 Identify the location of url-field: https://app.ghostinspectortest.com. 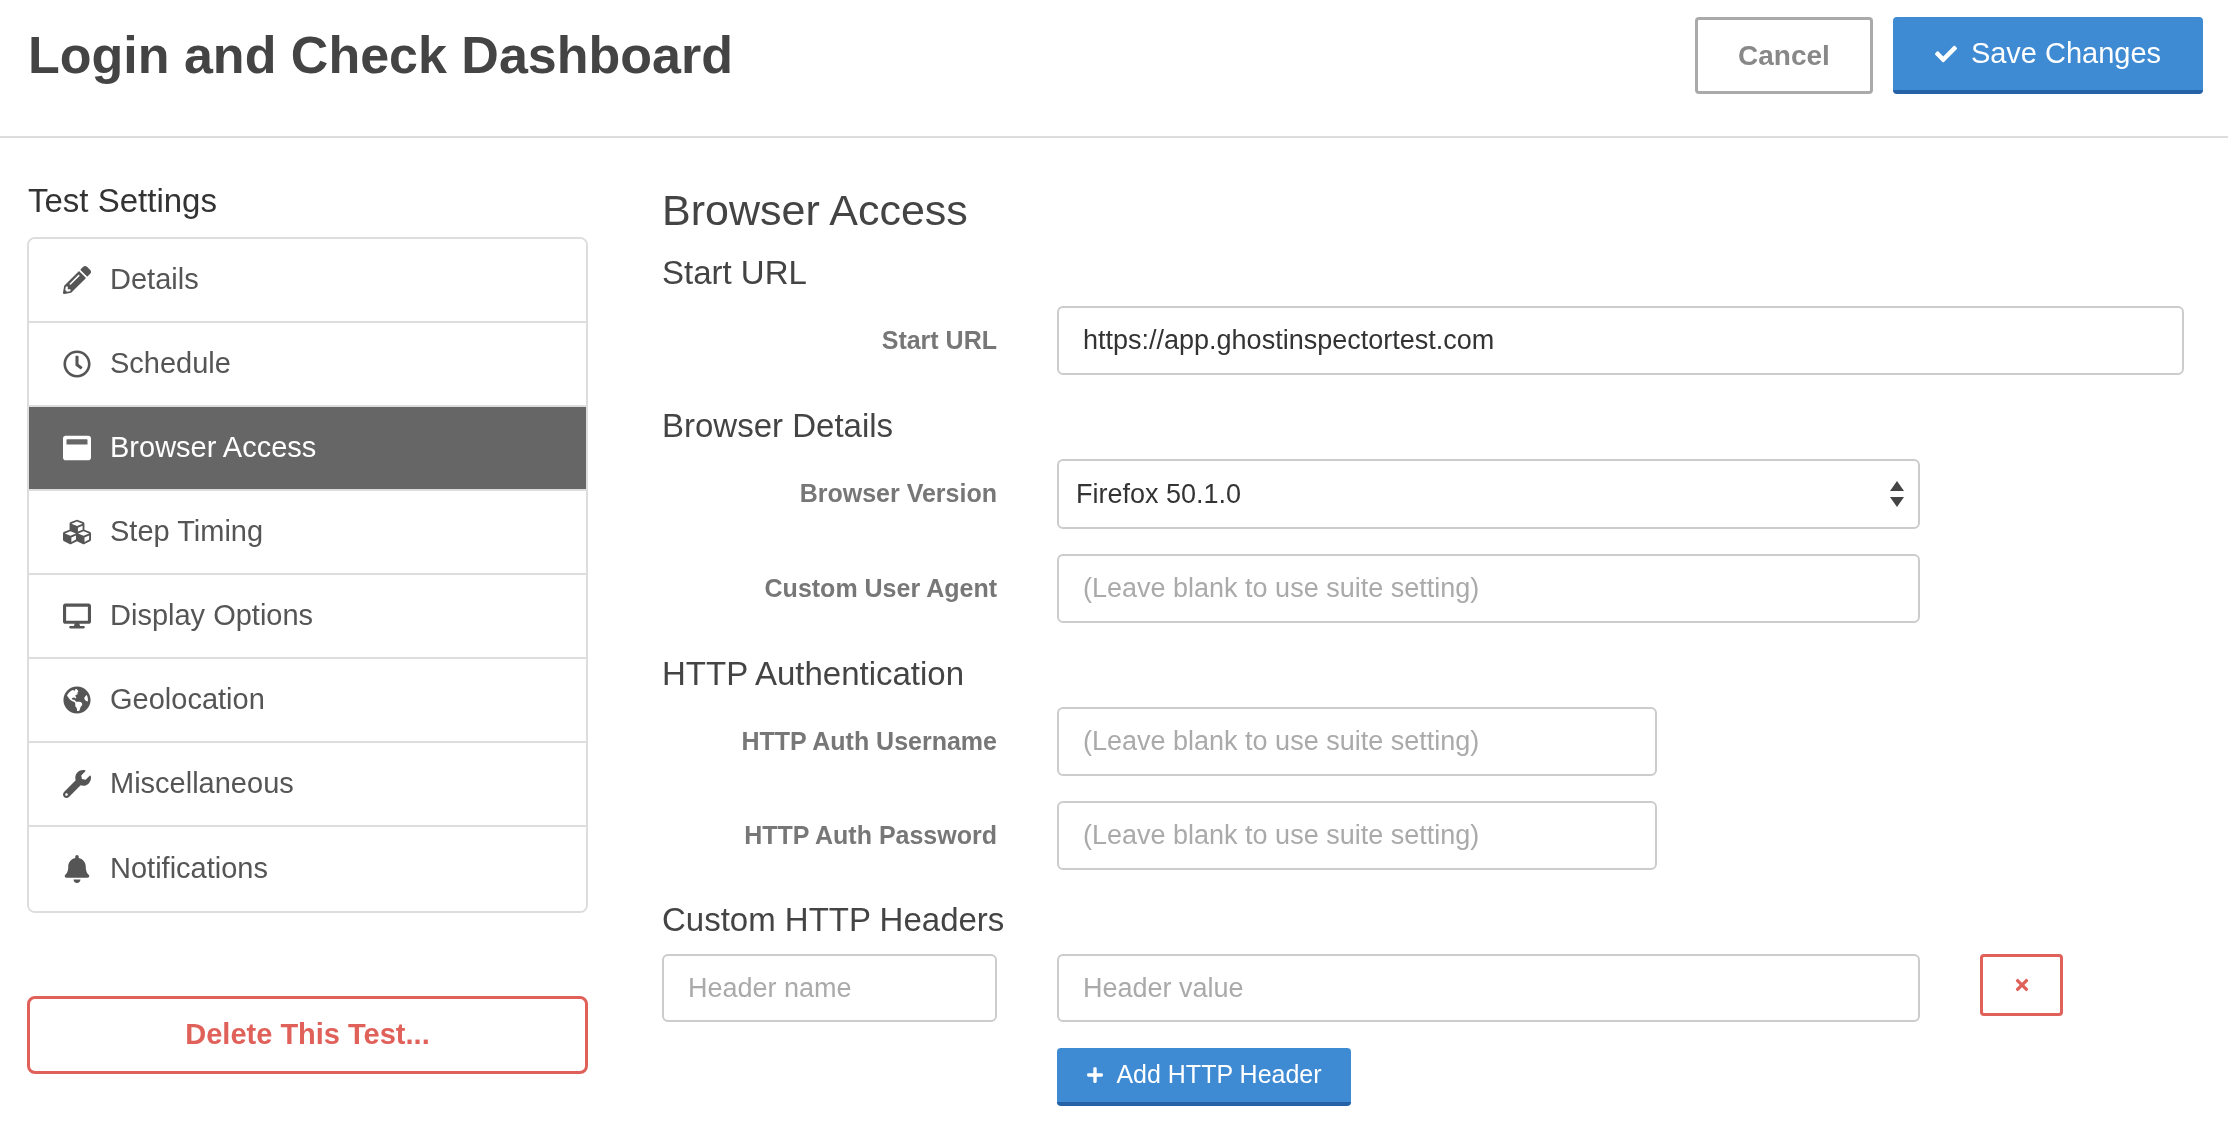
(1620, 340).